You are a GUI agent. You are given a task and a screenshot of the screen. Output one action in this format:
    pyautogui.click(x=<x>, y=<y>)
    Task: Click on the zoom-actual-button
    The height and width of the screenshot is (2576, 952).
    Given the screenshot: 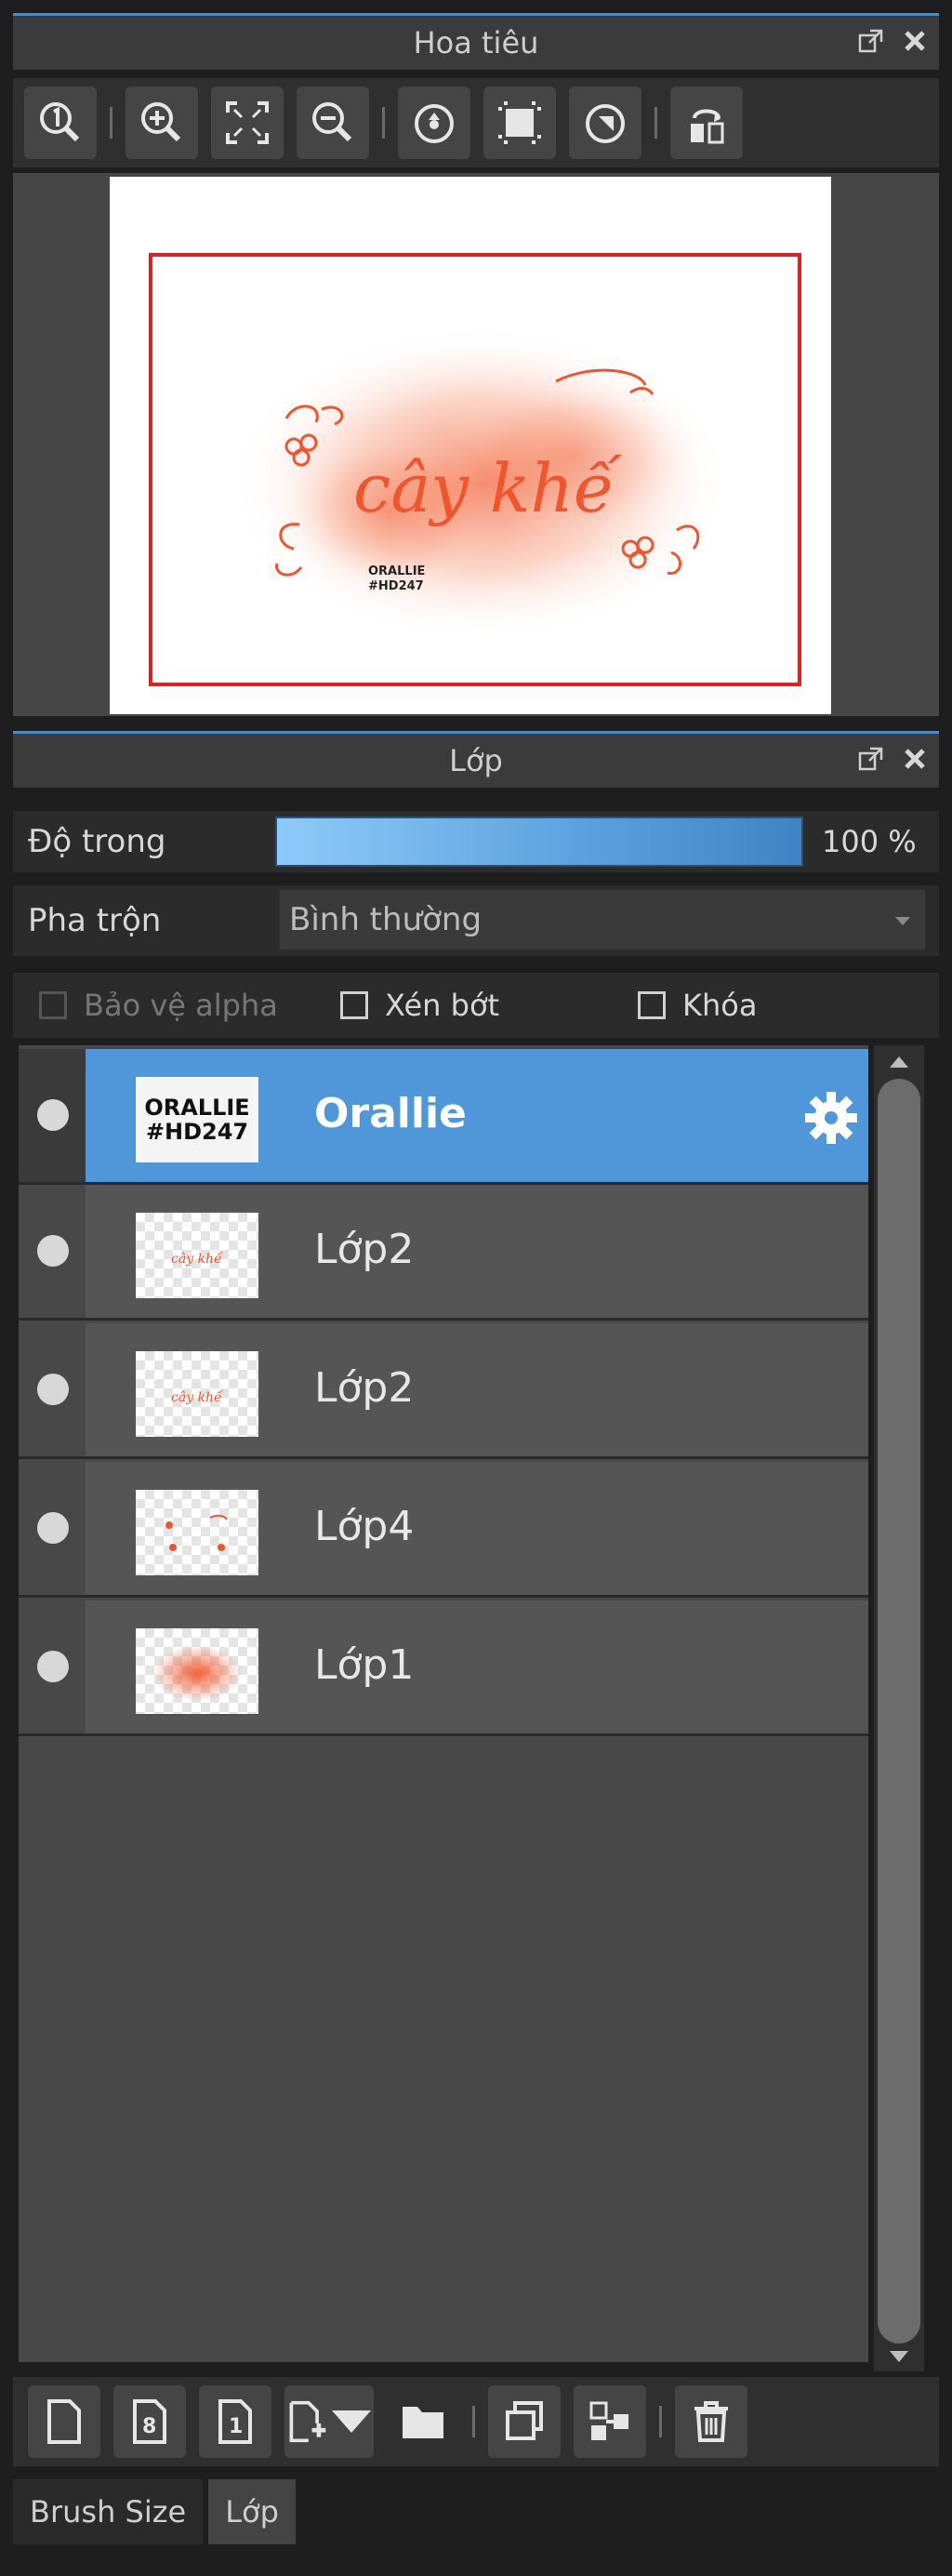 What is the action you would take?
    pyautogui.click(x=60, y=122)
    